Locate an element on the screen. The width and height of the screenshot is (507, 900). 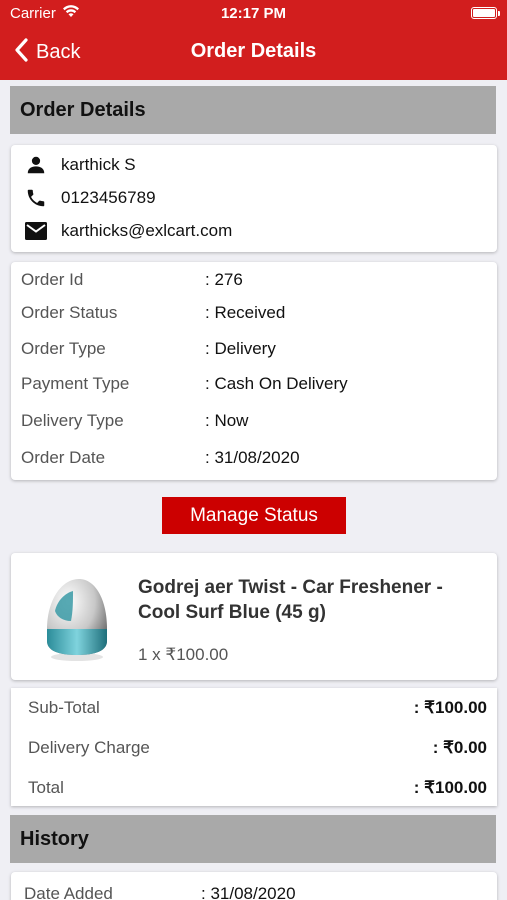
customer-name-row: karthick S is located at coordinates (73, 165).